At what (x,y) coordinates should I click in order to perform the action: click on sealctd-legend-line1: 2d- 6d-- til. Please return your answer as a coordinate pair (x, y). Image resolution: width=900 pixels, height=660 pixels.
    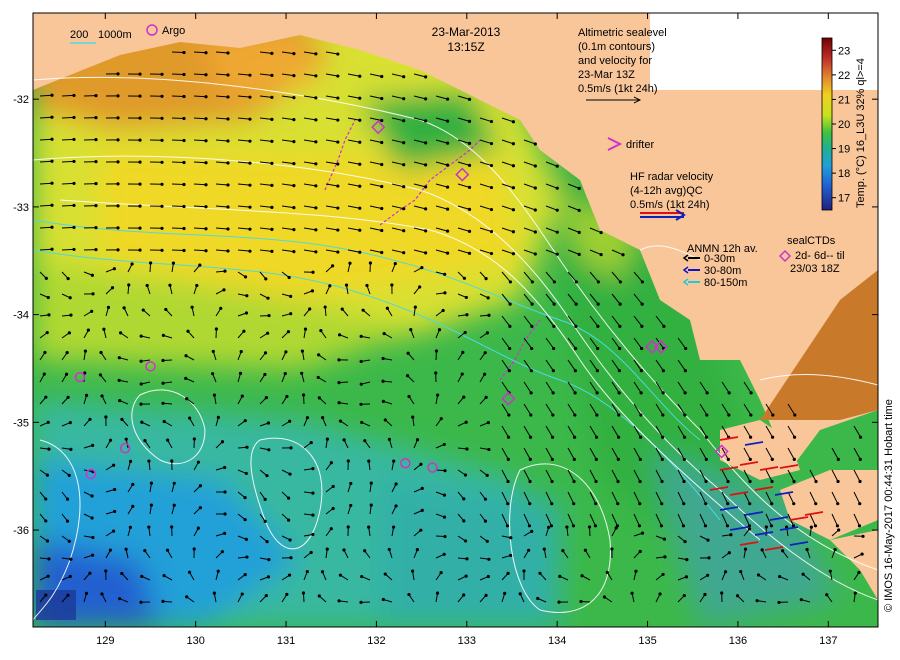
    Looking at the image, I should click on (820, 256).